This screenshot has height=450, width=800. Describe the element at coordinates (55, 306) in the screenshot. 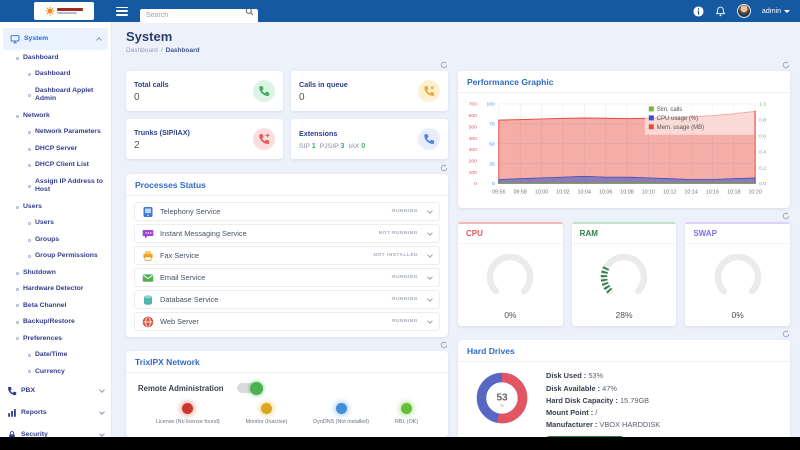

I see `sidebar-item-beta-channel: Beta Channel` at that location.